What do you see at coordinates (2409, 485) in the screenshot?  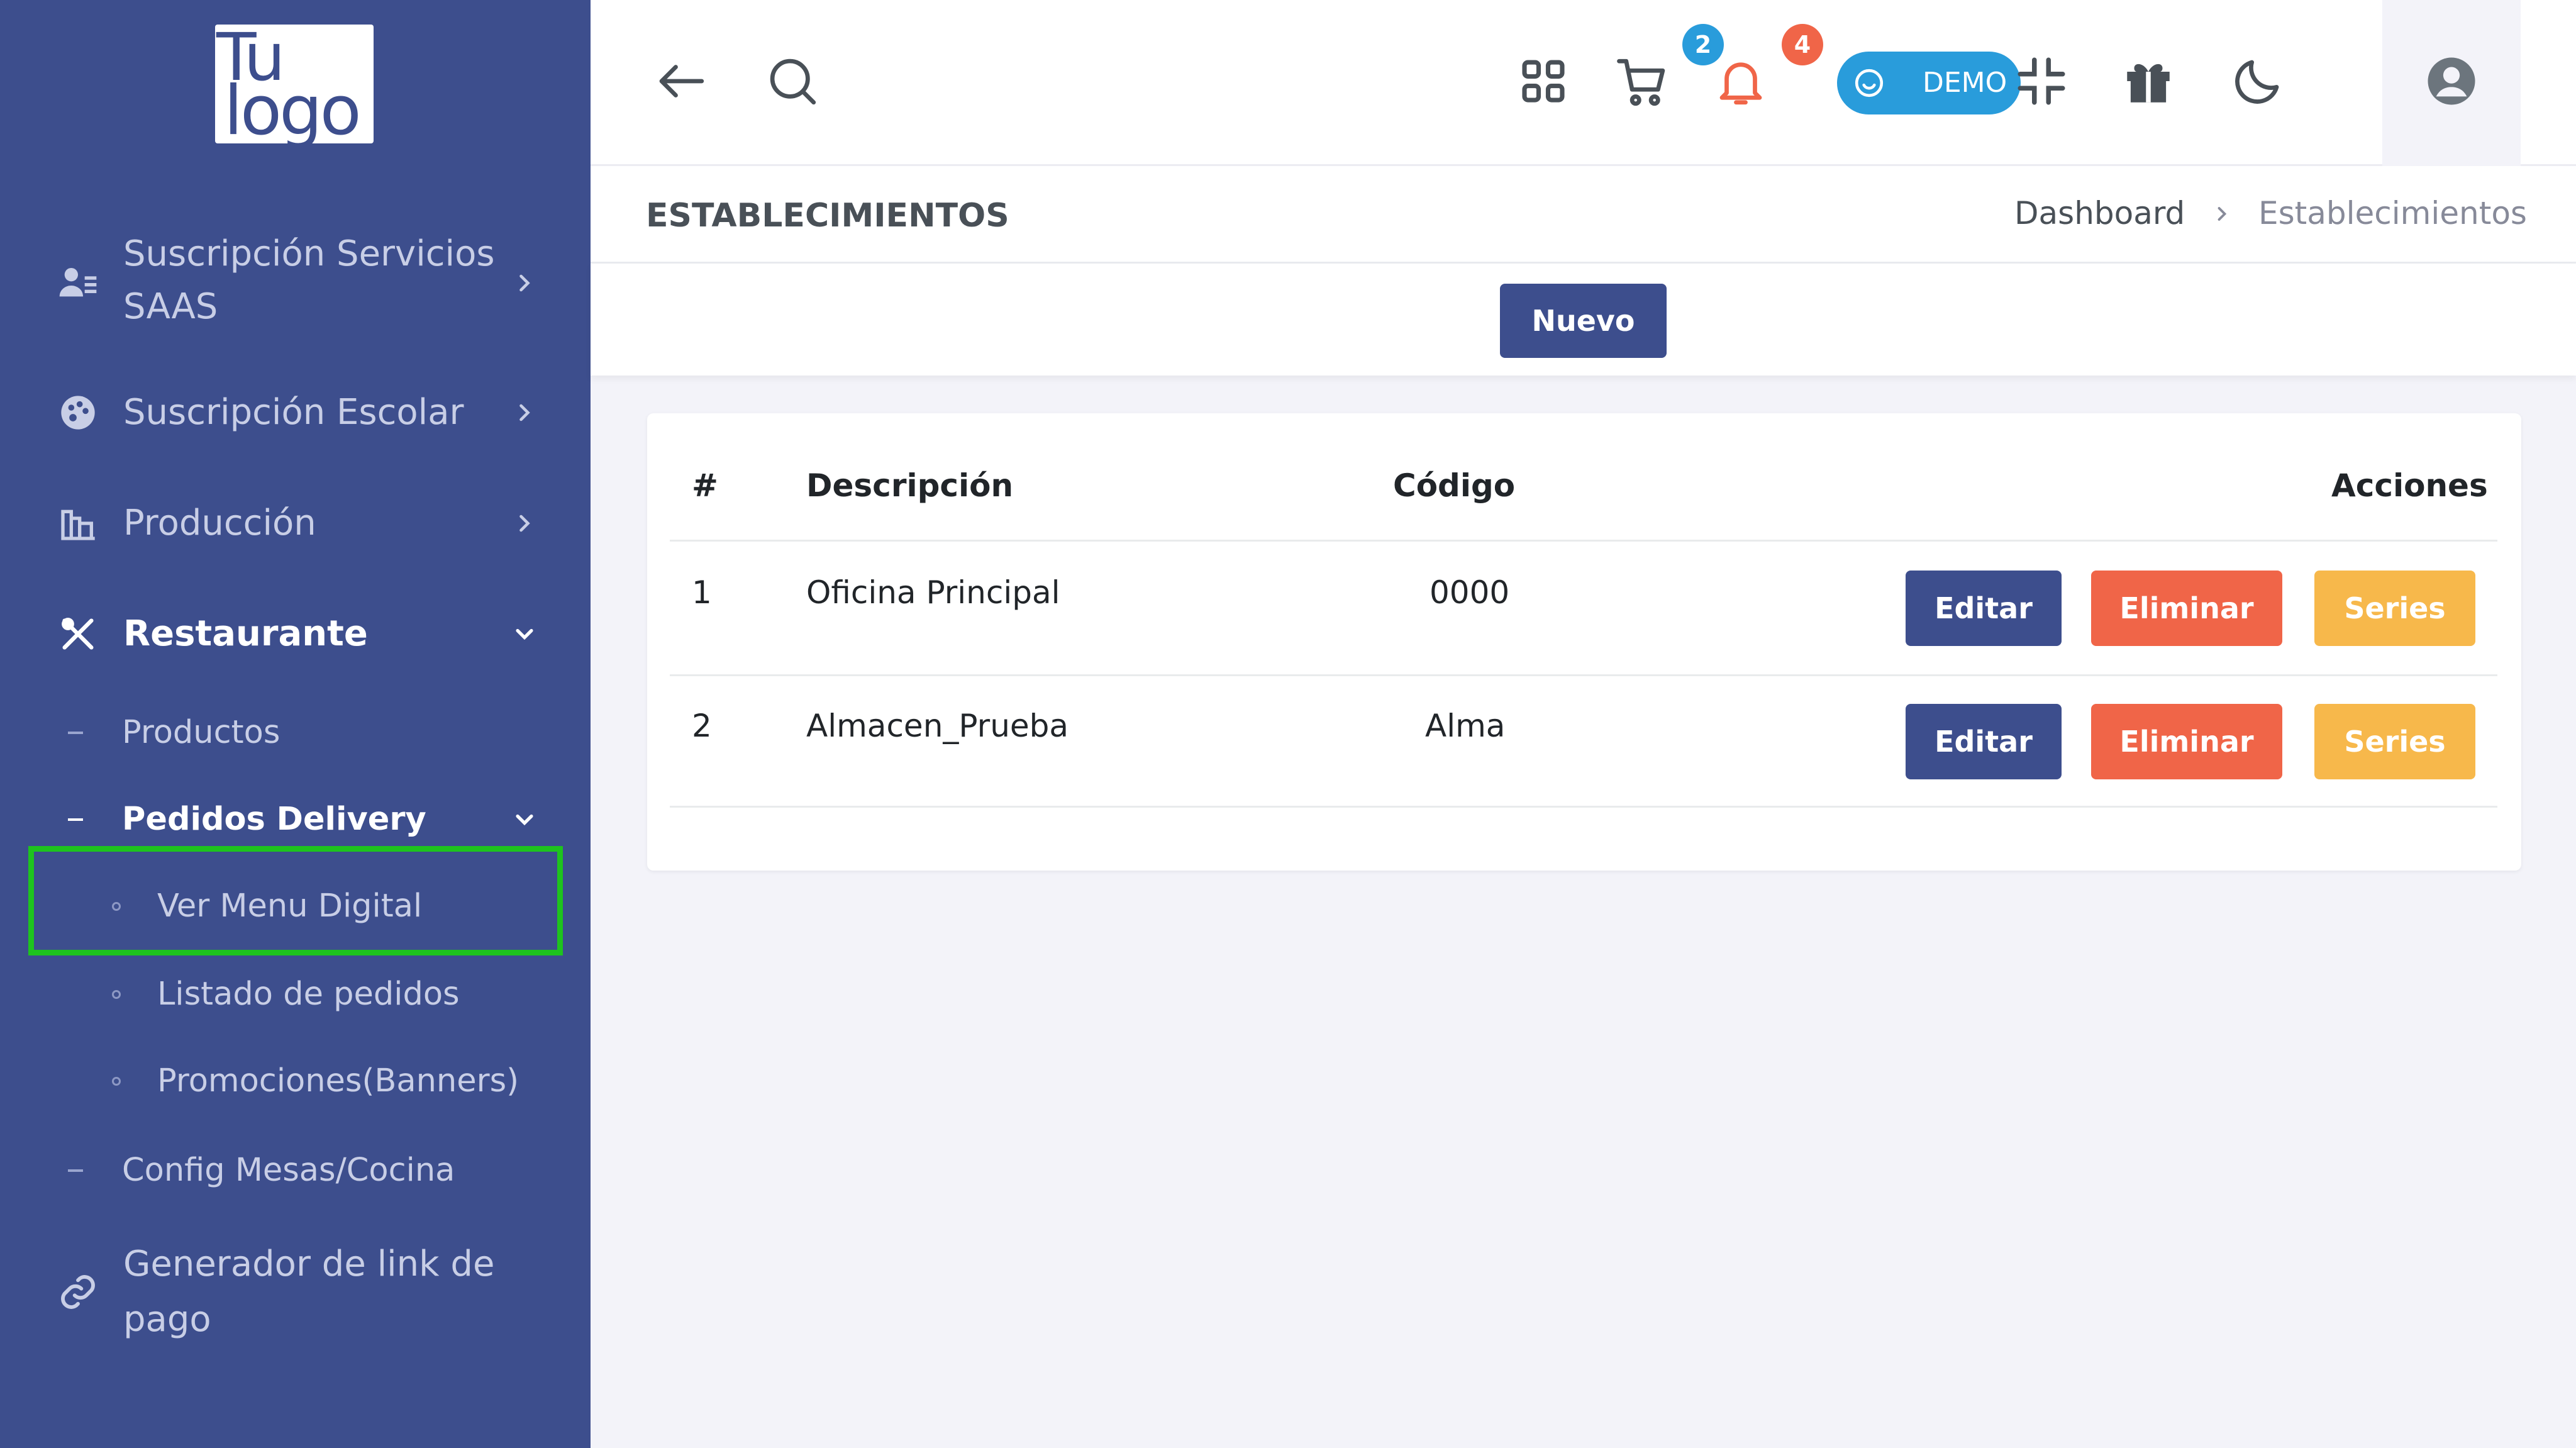 I see `column-header-acciones: Acciones` at bounding box center [2409, 485].